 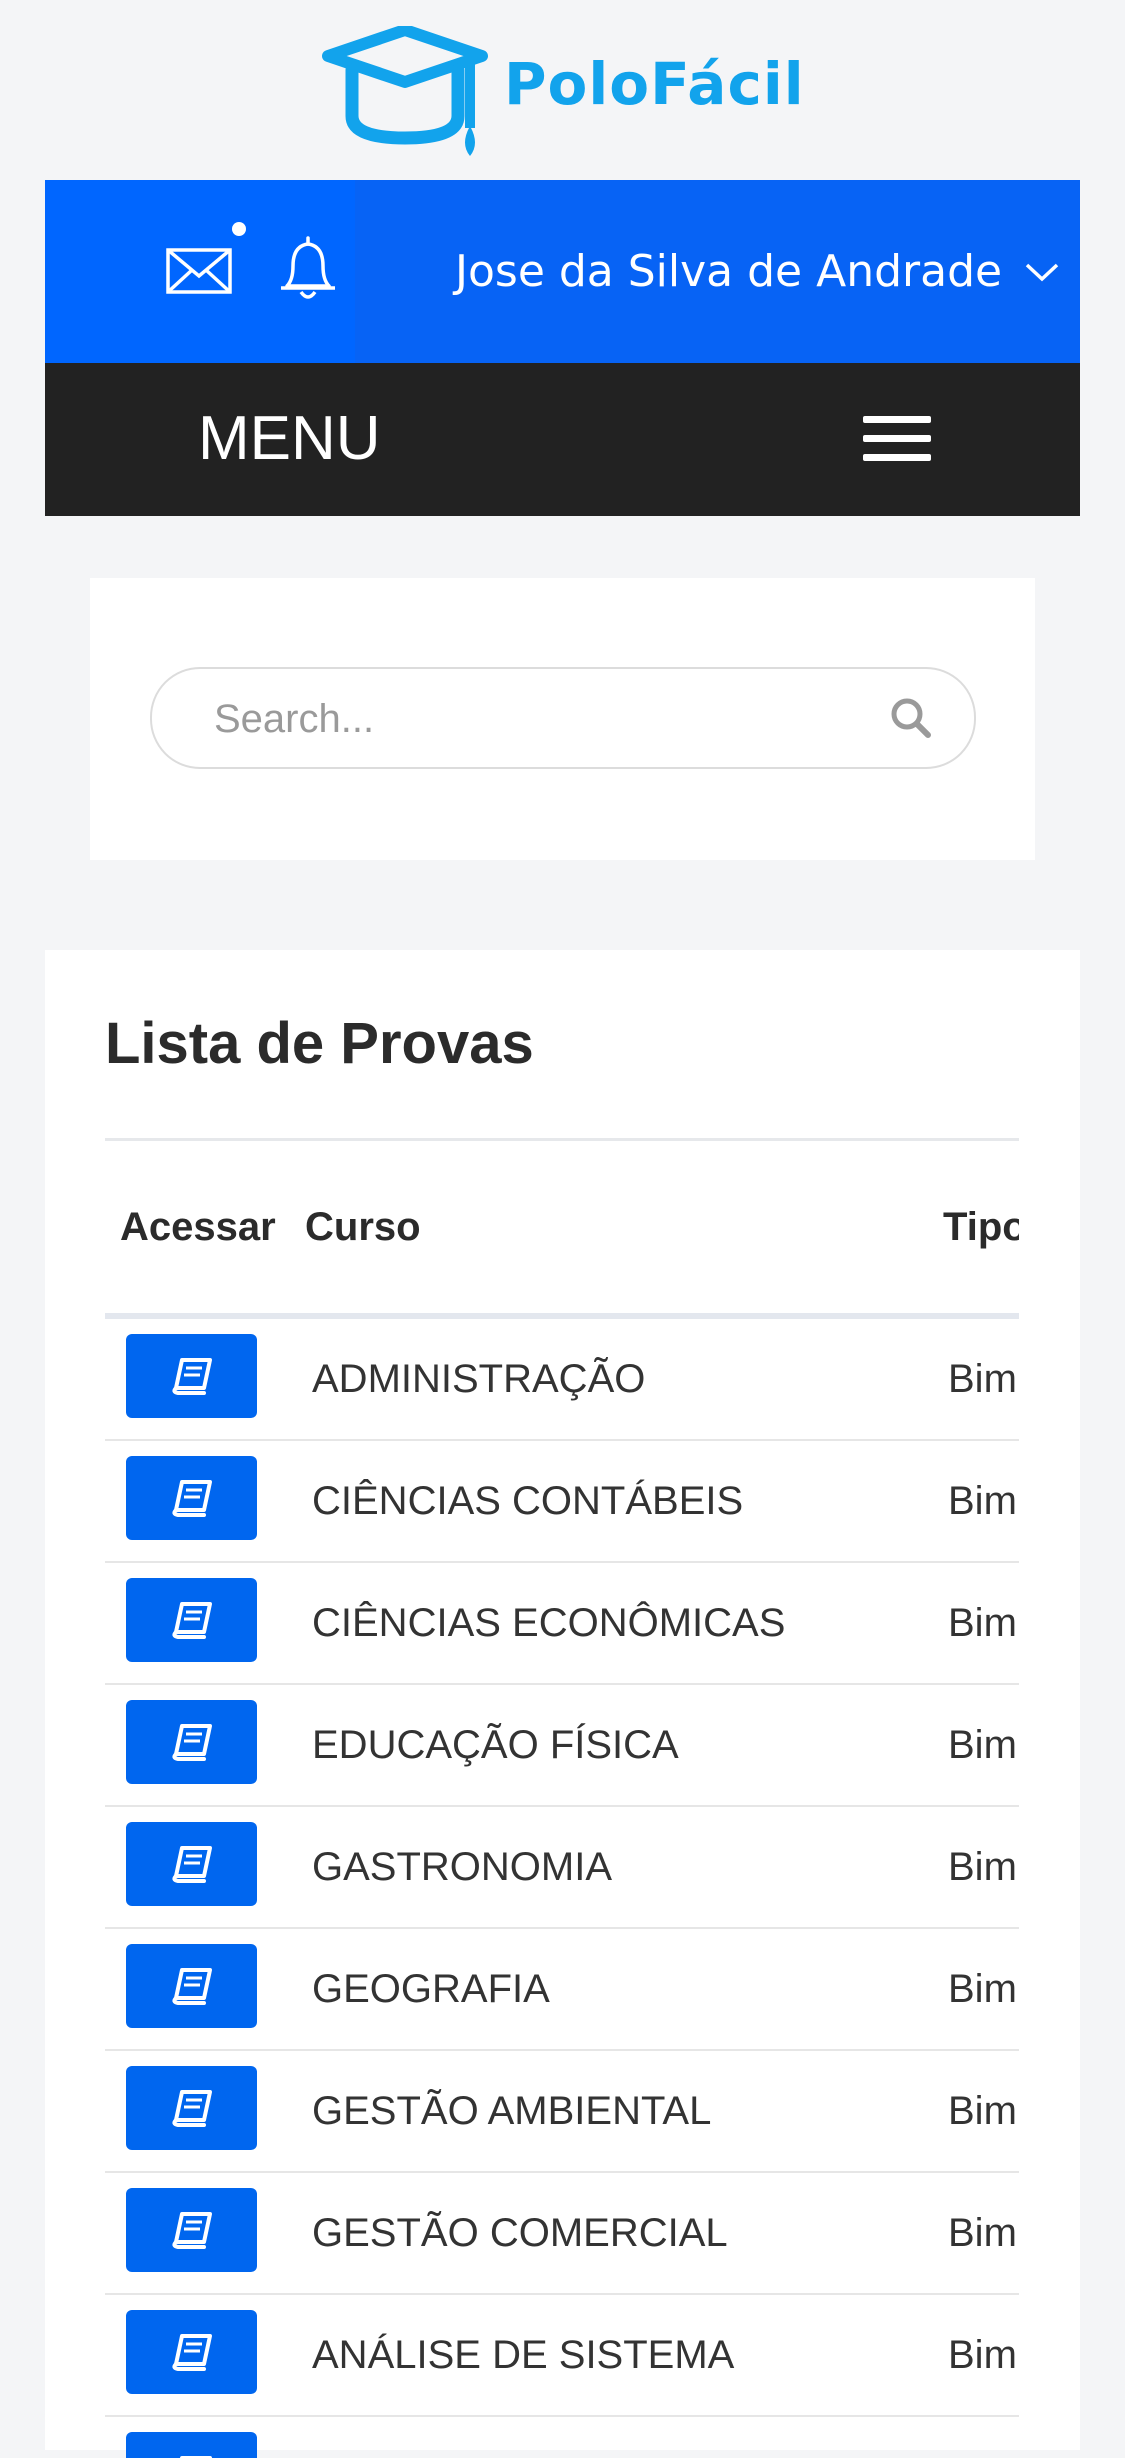 I want to click on course-name: ANÁLISE DE SISTEMA, so click(x=523, y=2355).